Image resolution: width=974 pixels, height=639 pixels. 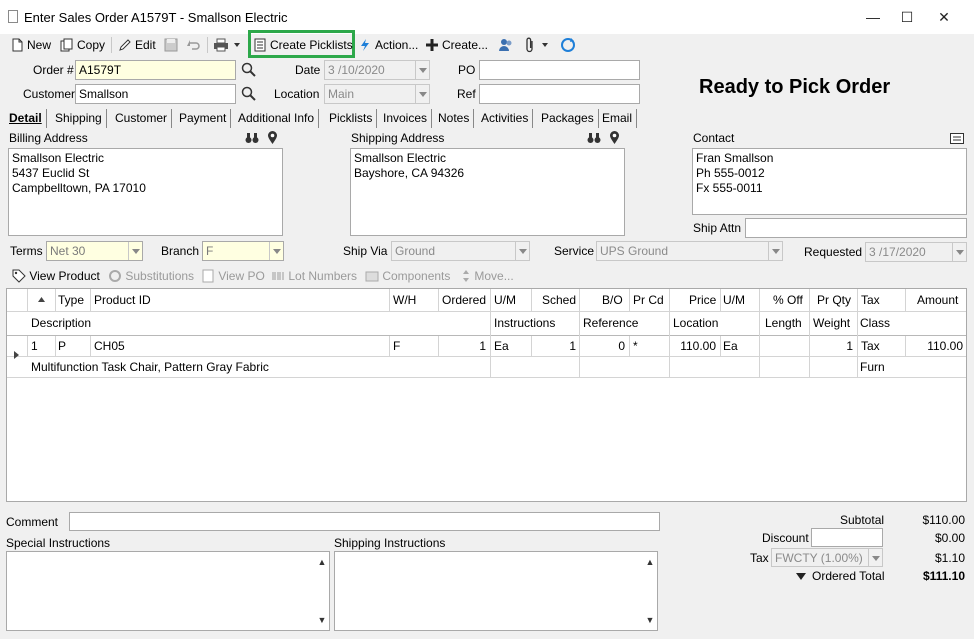 I want to click on customer-field: Smallson, so click(x=155, y=94).